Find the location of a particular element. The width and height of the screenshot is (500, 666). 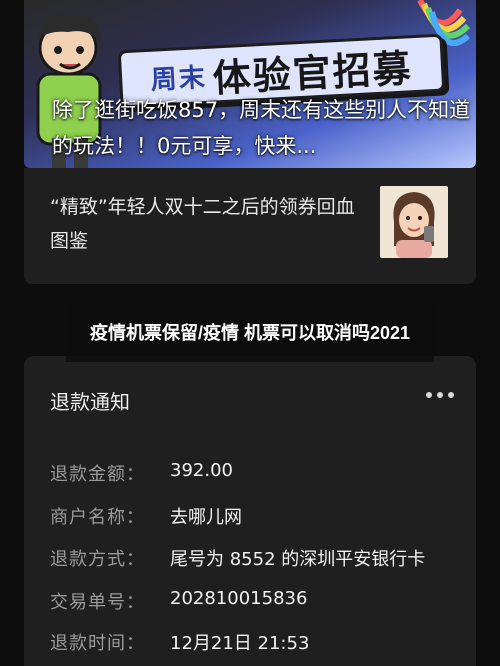

transaction-number-label: 交易单号： is located at coordinates (97, 602).